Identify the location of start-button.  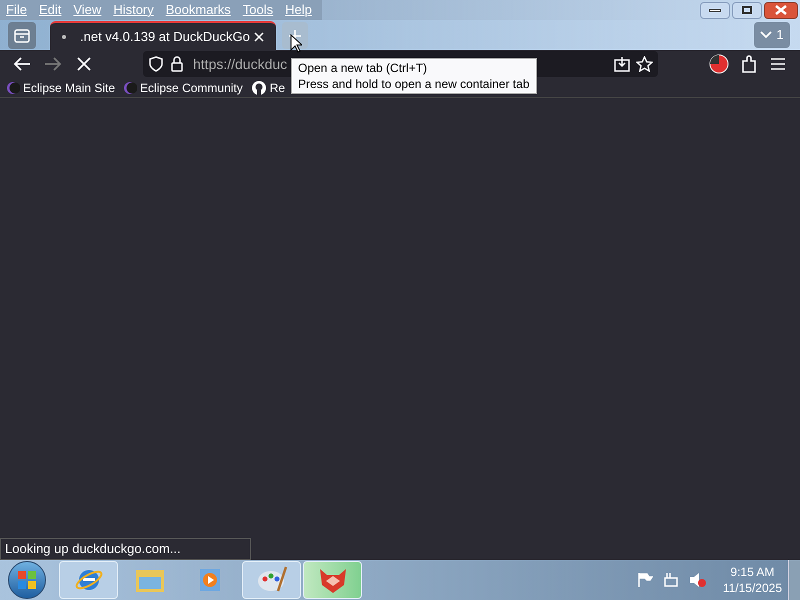
(27, 580).